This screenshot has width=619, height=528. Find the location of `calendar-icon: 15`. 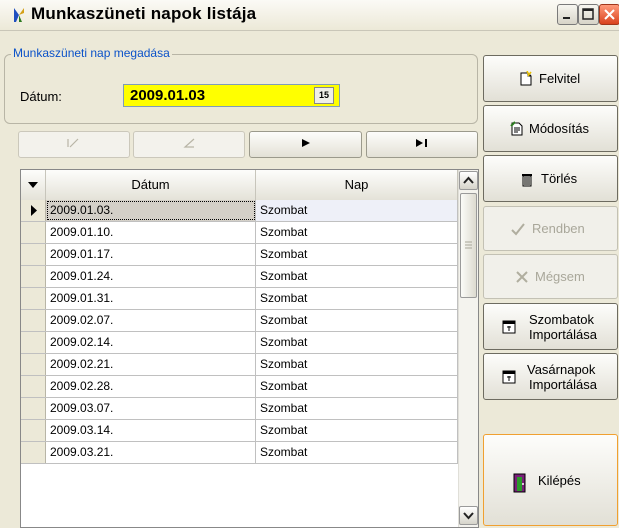

calendar-icon: 15 is located at coordinates (323, 95).